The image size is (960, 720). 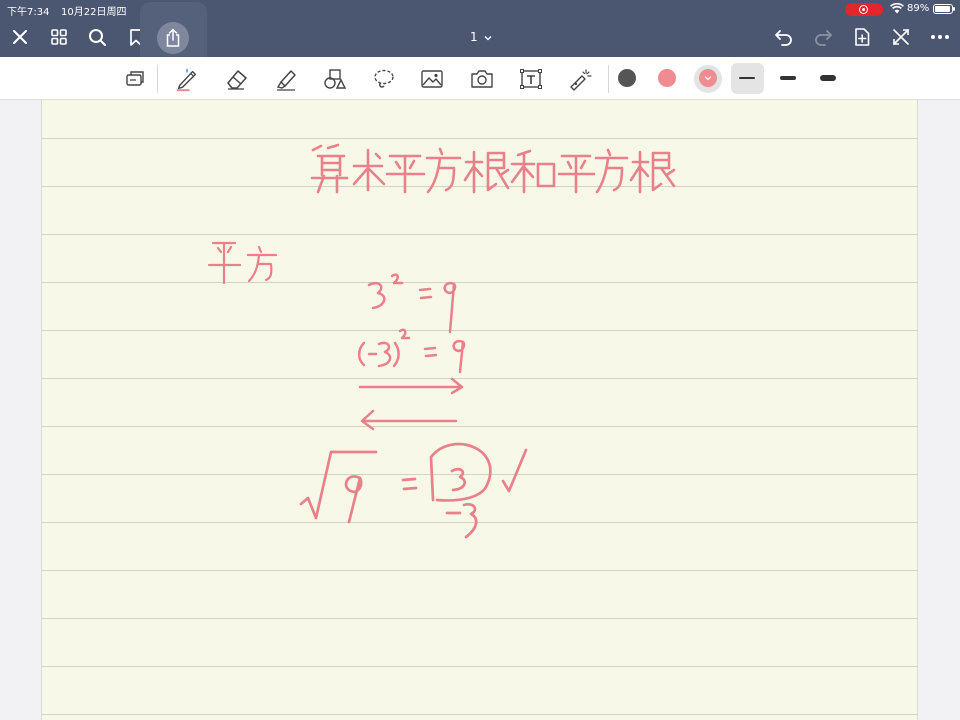 What do you see at coordinates (242, 263) in the screenshot?
I see `handwritten-side-label` at bounding box center [242, 263].